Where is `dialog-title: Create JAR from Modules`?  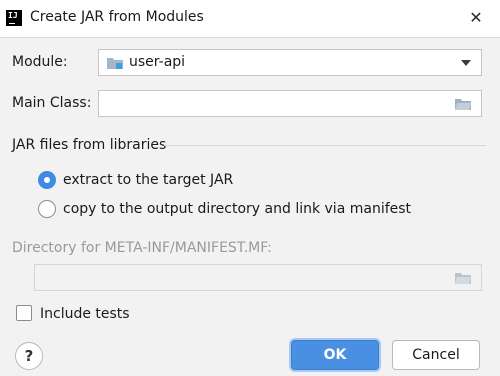 dialog-title: Create JAR from Modules is located at coordinates (117, 17).